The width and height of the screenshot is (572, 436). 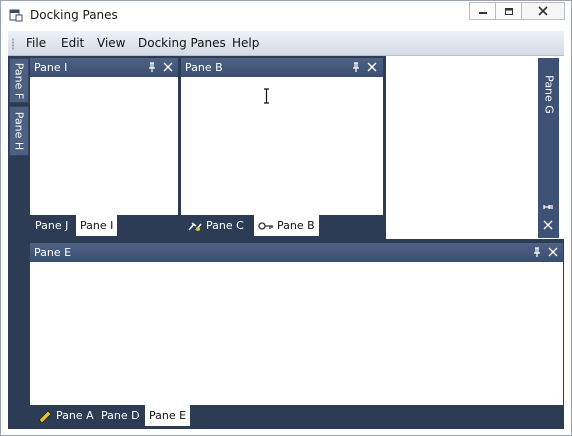 What do you see at coordinates (195, 226) in the screenshot?
I see `tools-icon` at bounding box center [195, 226].